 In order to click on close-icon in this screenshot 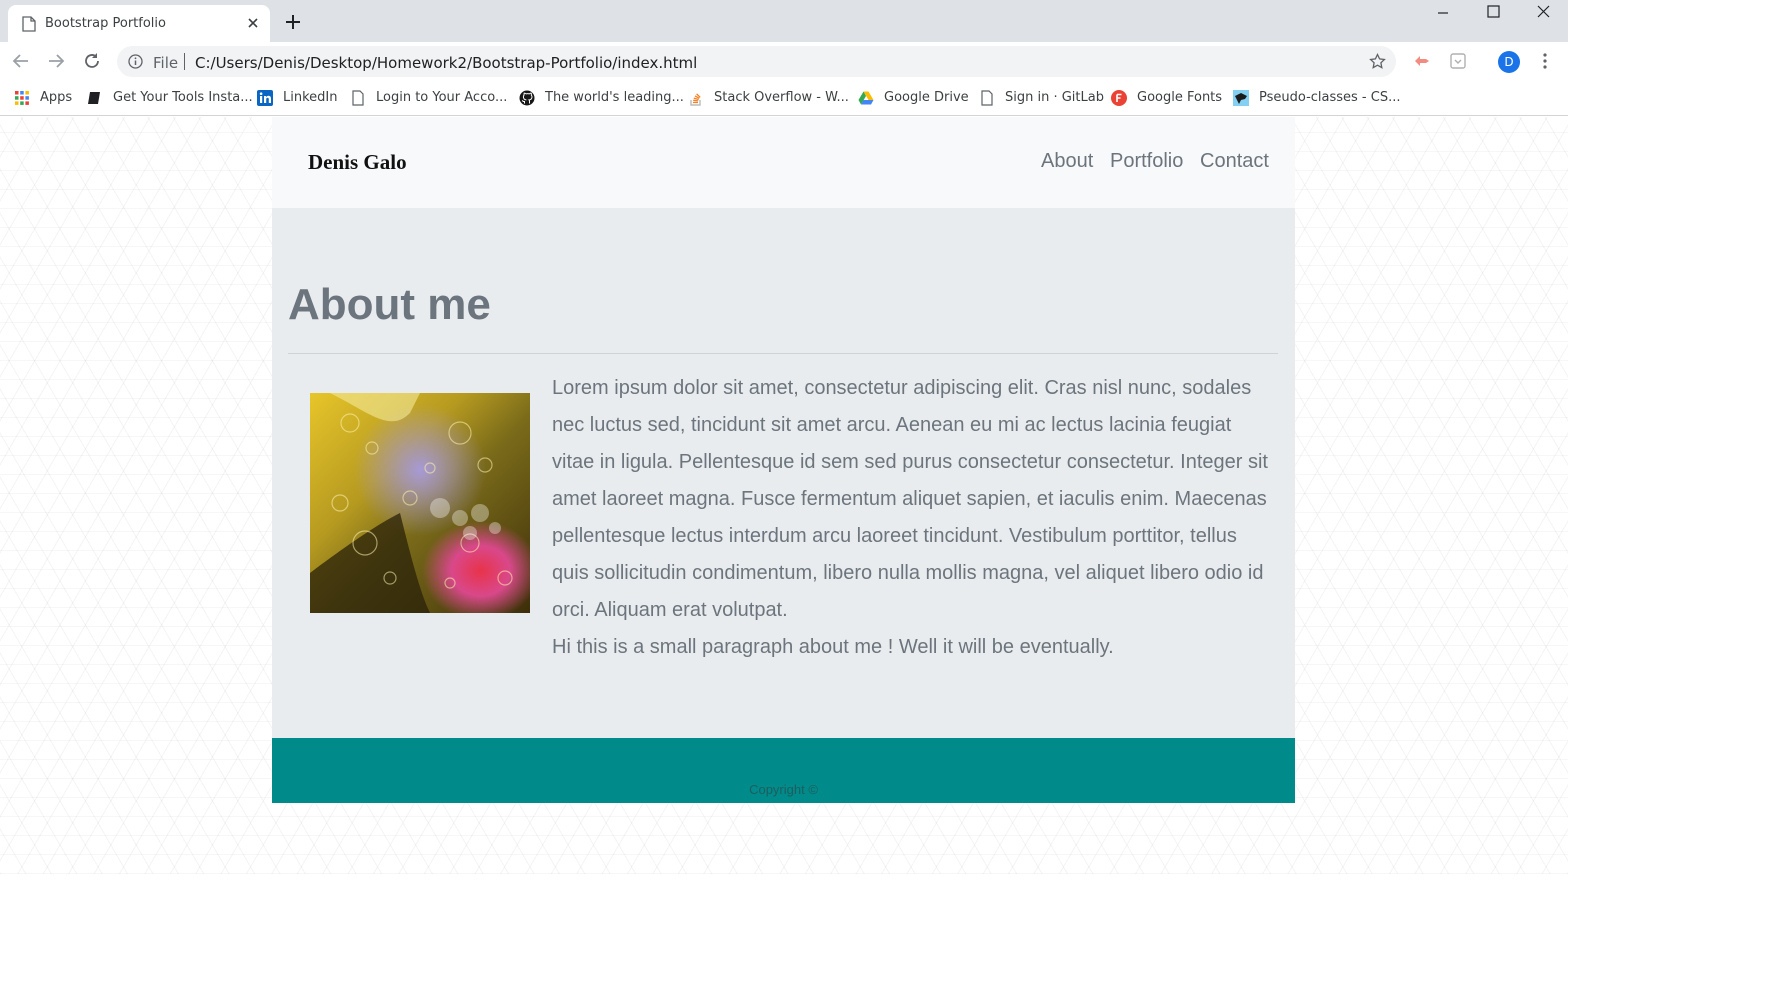, I will do `click(253, 23)`.